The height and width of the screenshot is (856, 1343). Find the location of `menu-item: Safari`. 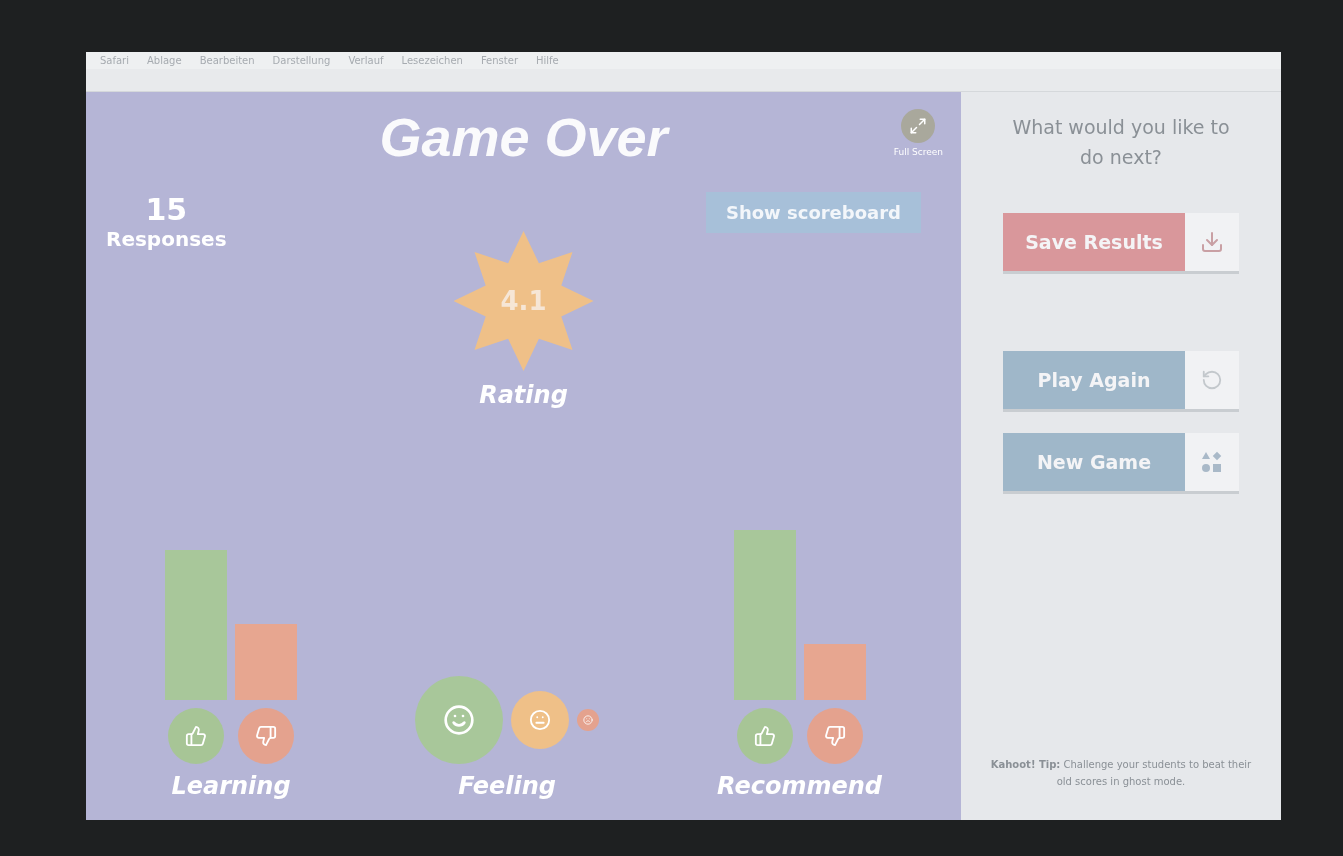

menu-item: Safari is located at coordinates (114, 60).